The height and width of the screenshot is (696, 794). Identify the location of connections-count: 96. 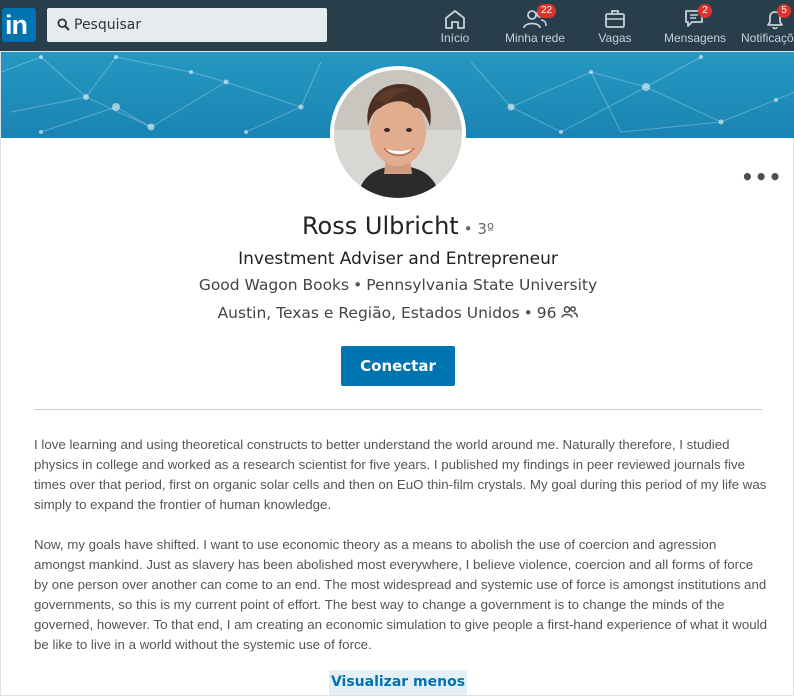
(547, 313).